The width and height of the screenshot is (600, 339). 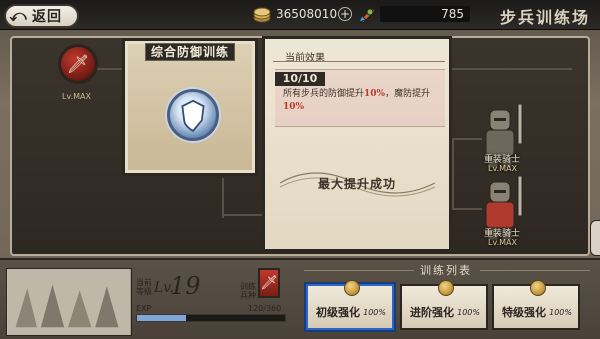 I want to click on shield-emblem-icon, so click(x=193, y=115).